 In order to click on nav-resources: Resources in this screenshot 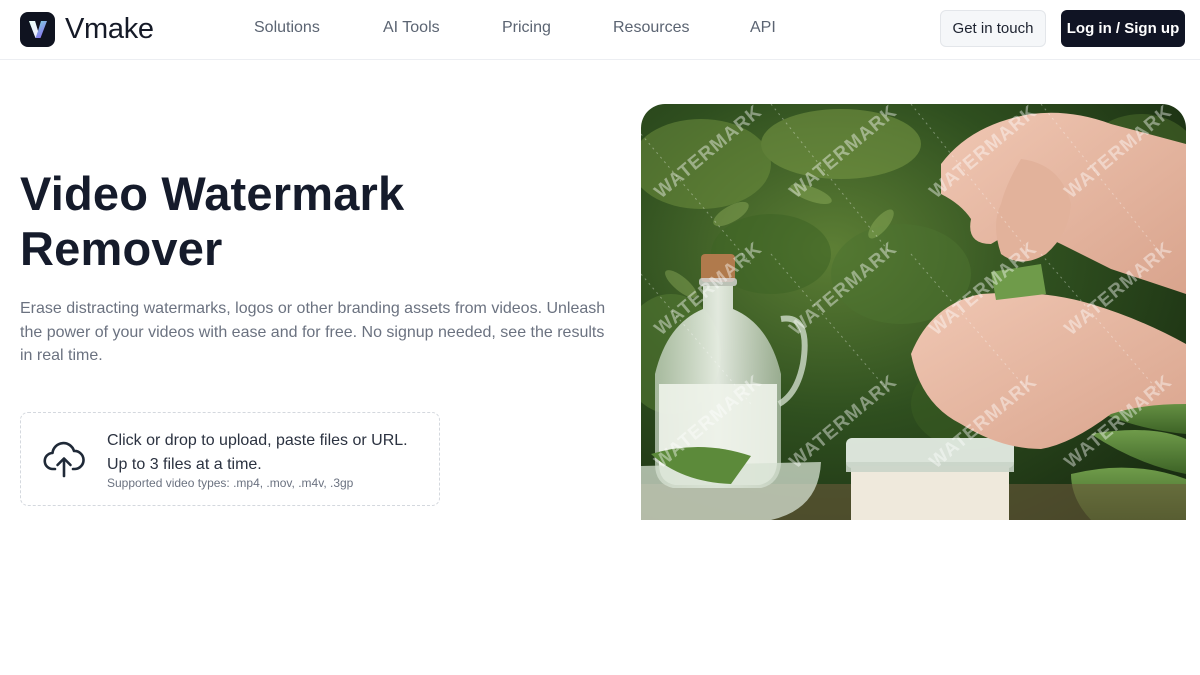, I will do `click(651, 28)`.